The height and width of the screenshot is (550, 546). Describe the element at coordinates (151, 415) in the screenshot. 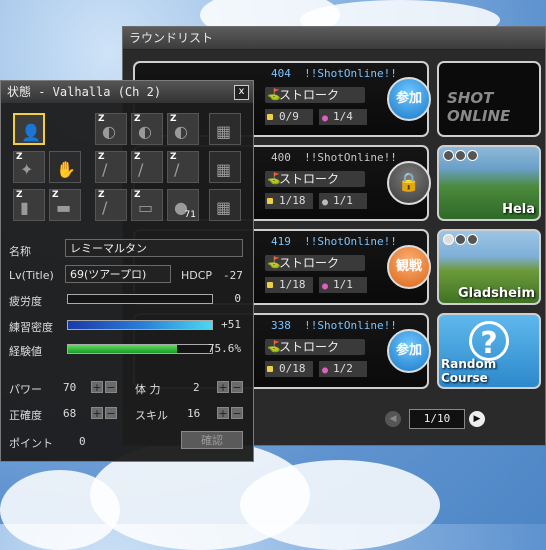

I see `skill-label: スキル` at that location.